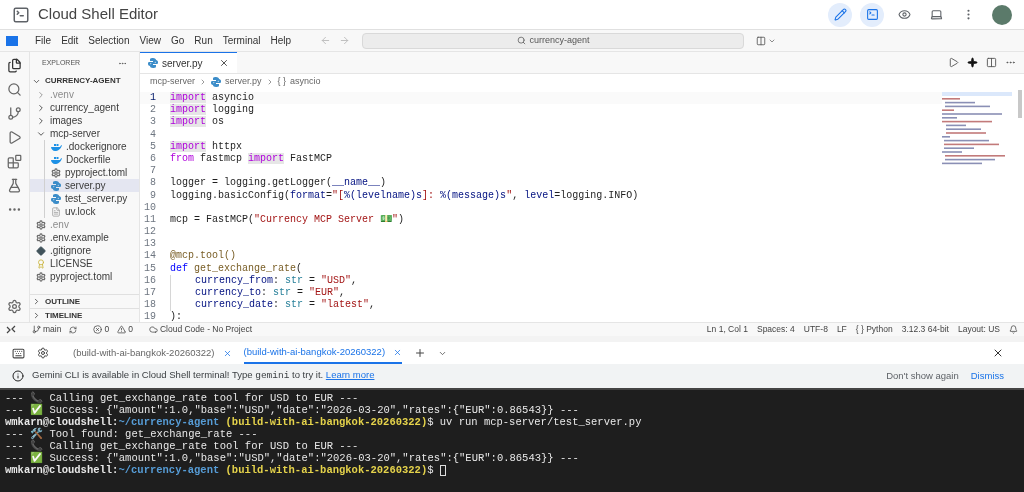  I want to click on info-icon, so click(18, 376).